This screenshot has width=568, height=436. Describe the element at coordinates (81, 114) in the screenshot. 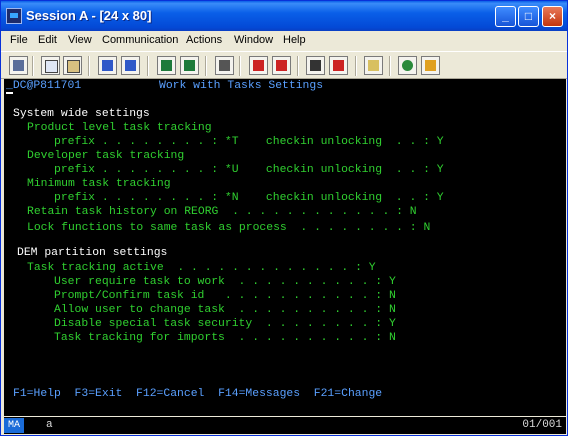

I see `system-wide-heading: System wide settings` at that location.